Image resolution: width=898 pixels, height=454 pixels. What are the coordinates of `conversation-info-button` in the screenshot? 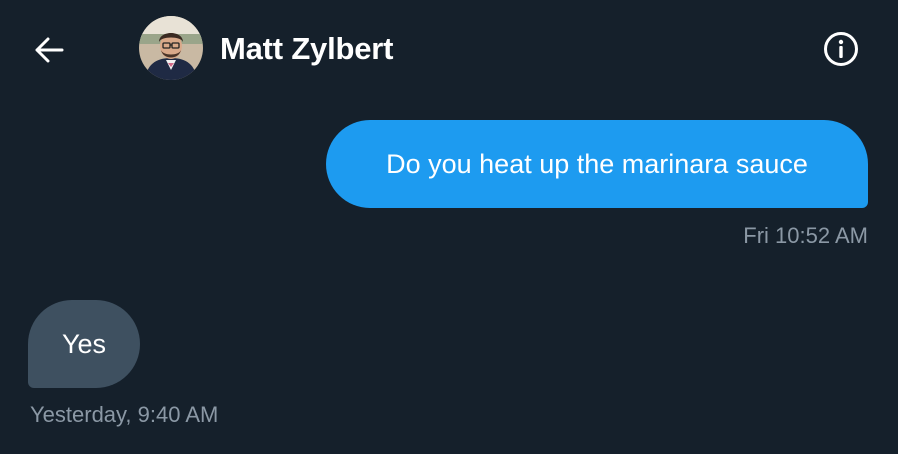 It's located at (841, 49).